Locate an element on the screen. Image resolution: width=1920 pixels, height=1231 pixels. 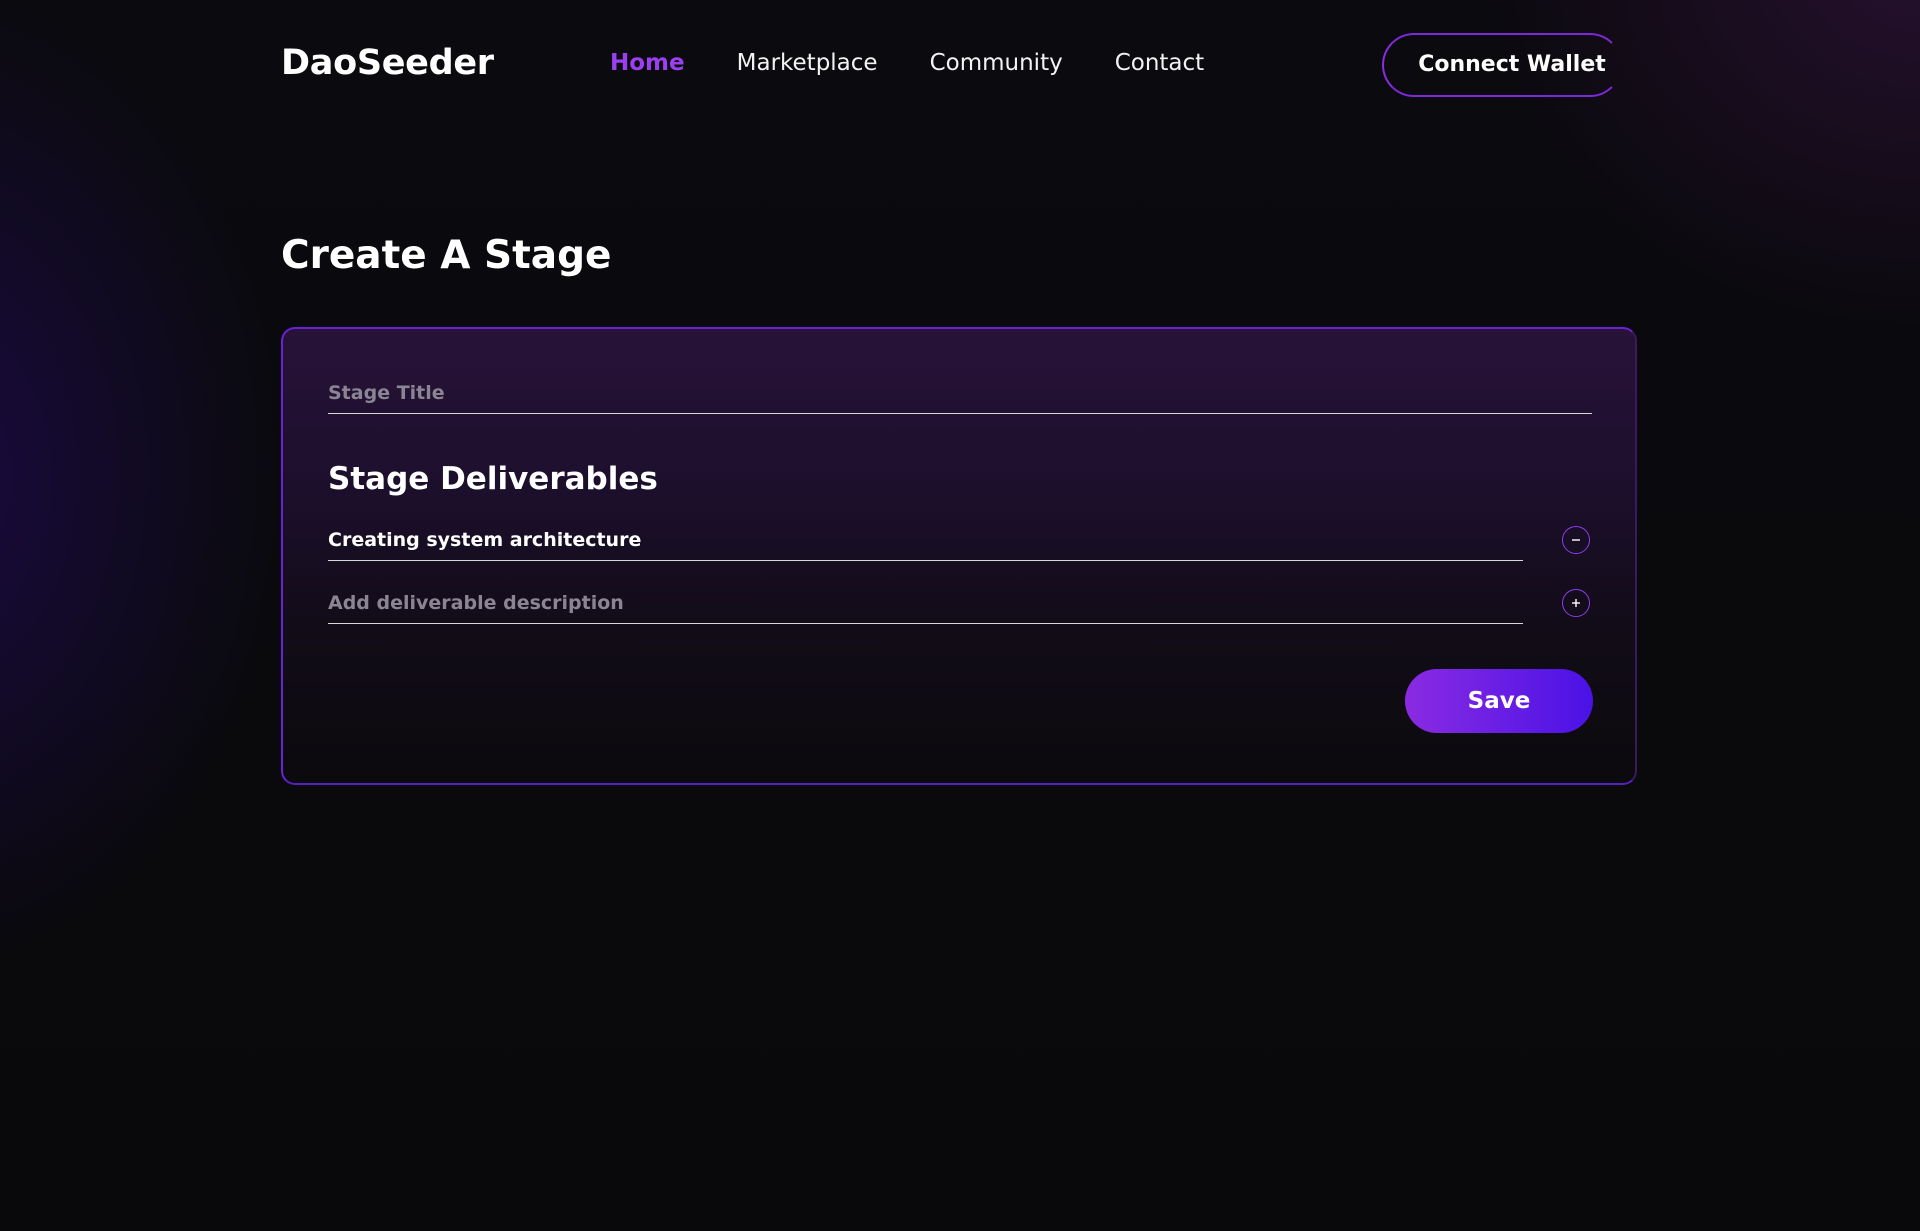
stage-title-input is located at coordinates (960, 393).